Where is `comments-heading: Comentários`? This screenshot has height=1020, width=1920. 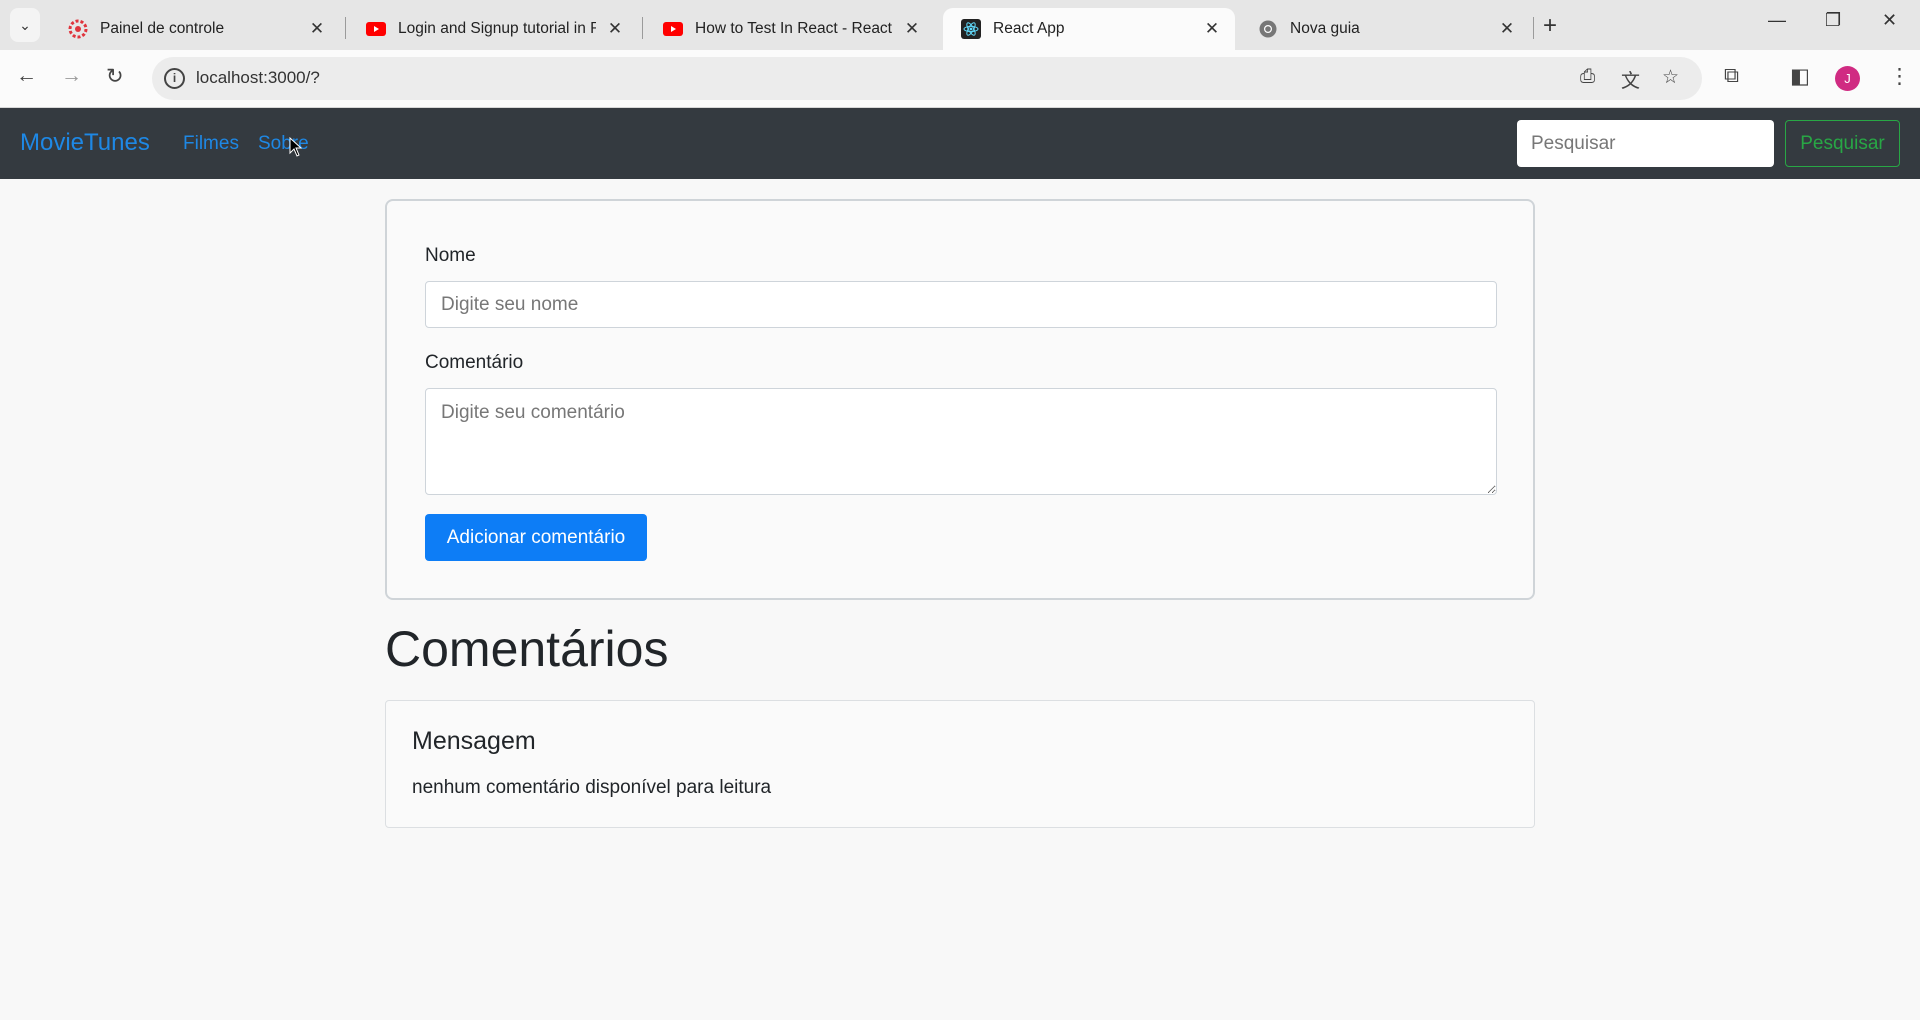 comments-heading: Comentários is located at coordinates (527, 649).